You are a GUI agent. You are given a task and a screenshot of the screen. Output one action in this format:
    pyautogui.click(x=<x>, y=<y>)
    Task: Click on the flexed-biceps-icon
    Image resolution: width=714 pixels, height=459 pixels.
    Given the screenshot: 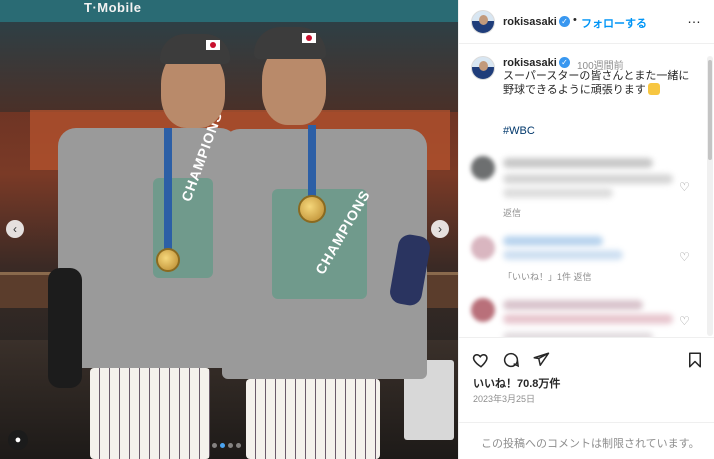 What is the action you would take?
    pyautogui.click(x=653, y=89)
    